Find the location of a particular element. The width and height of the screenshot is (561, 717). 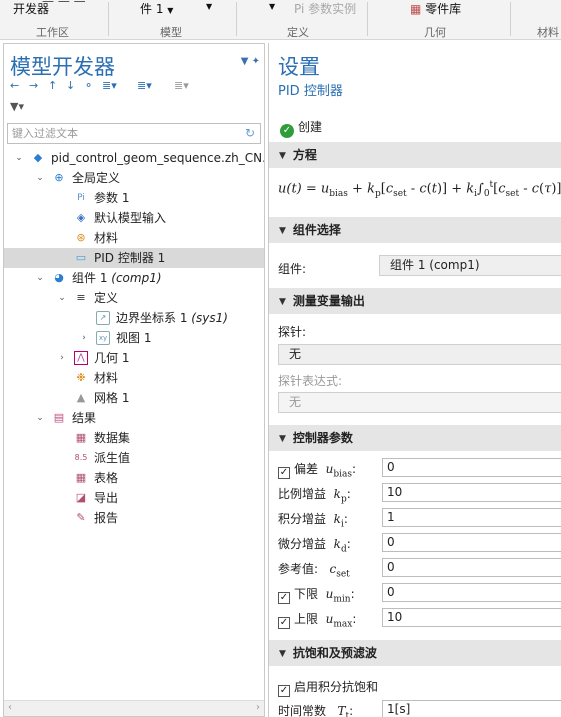

tree-item-mesh: ▲ 网格 1 is located at coordinates (134, 398).